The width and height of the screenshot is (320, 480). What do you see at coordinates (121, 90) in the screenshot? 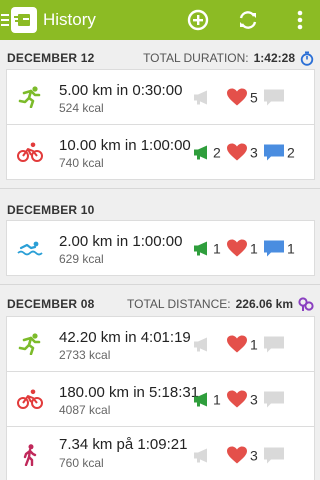
I see `workout-summary: 5.00 km in 0:30:00` at bounding box center [121, 90].